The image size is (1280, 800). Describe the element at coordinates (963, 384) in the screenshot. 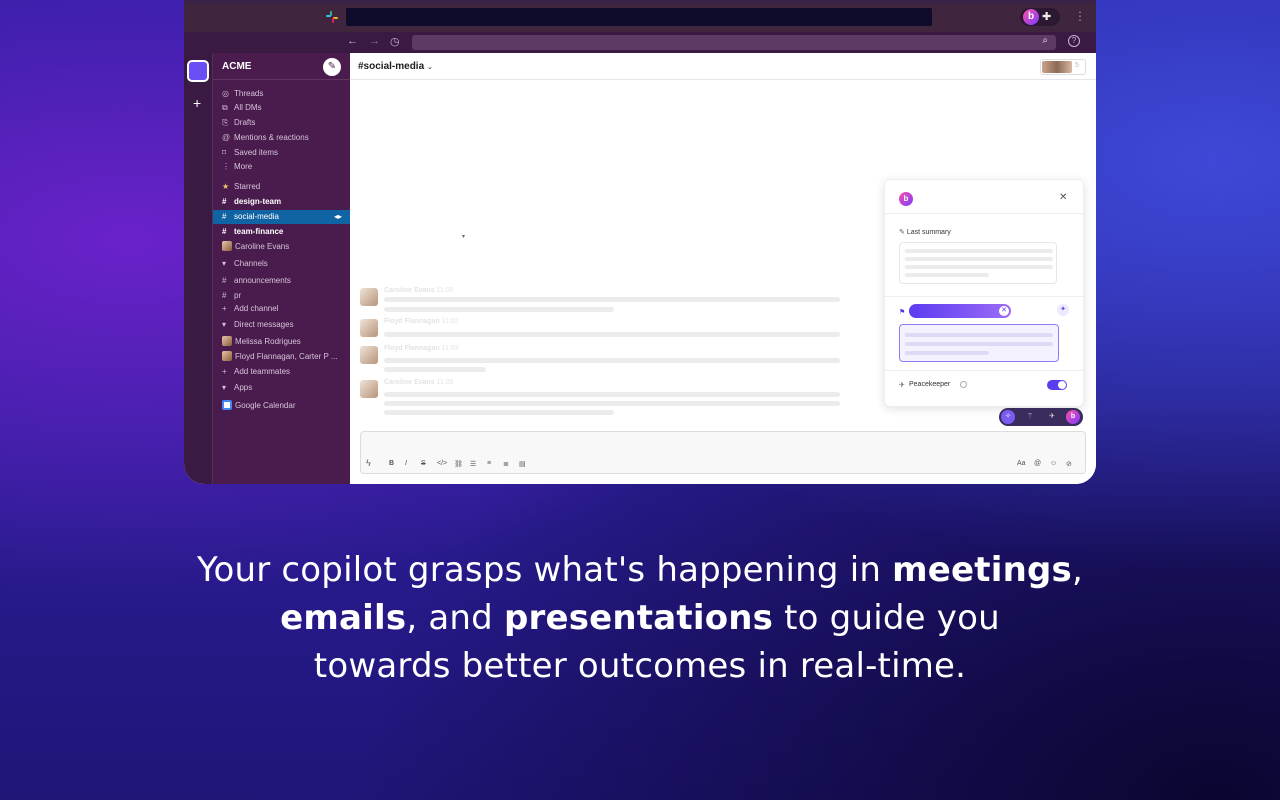

I see `info-icon` at that location.